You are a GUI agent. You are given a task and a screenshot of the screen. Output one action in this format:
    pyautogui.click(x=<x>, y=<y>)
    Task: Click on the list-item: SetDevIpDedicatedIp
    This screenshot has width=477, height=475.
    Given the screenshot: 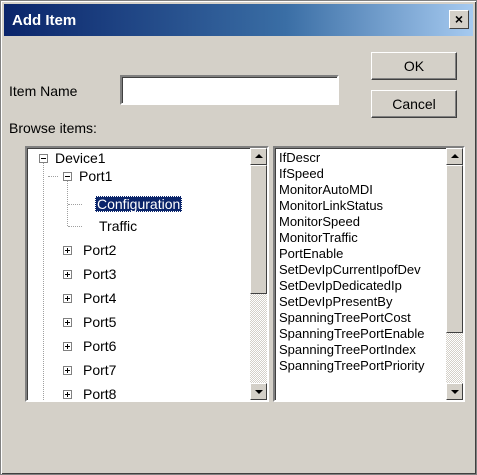 What is the action you would take?
    pyautogui.click(x=340, y=286)
    